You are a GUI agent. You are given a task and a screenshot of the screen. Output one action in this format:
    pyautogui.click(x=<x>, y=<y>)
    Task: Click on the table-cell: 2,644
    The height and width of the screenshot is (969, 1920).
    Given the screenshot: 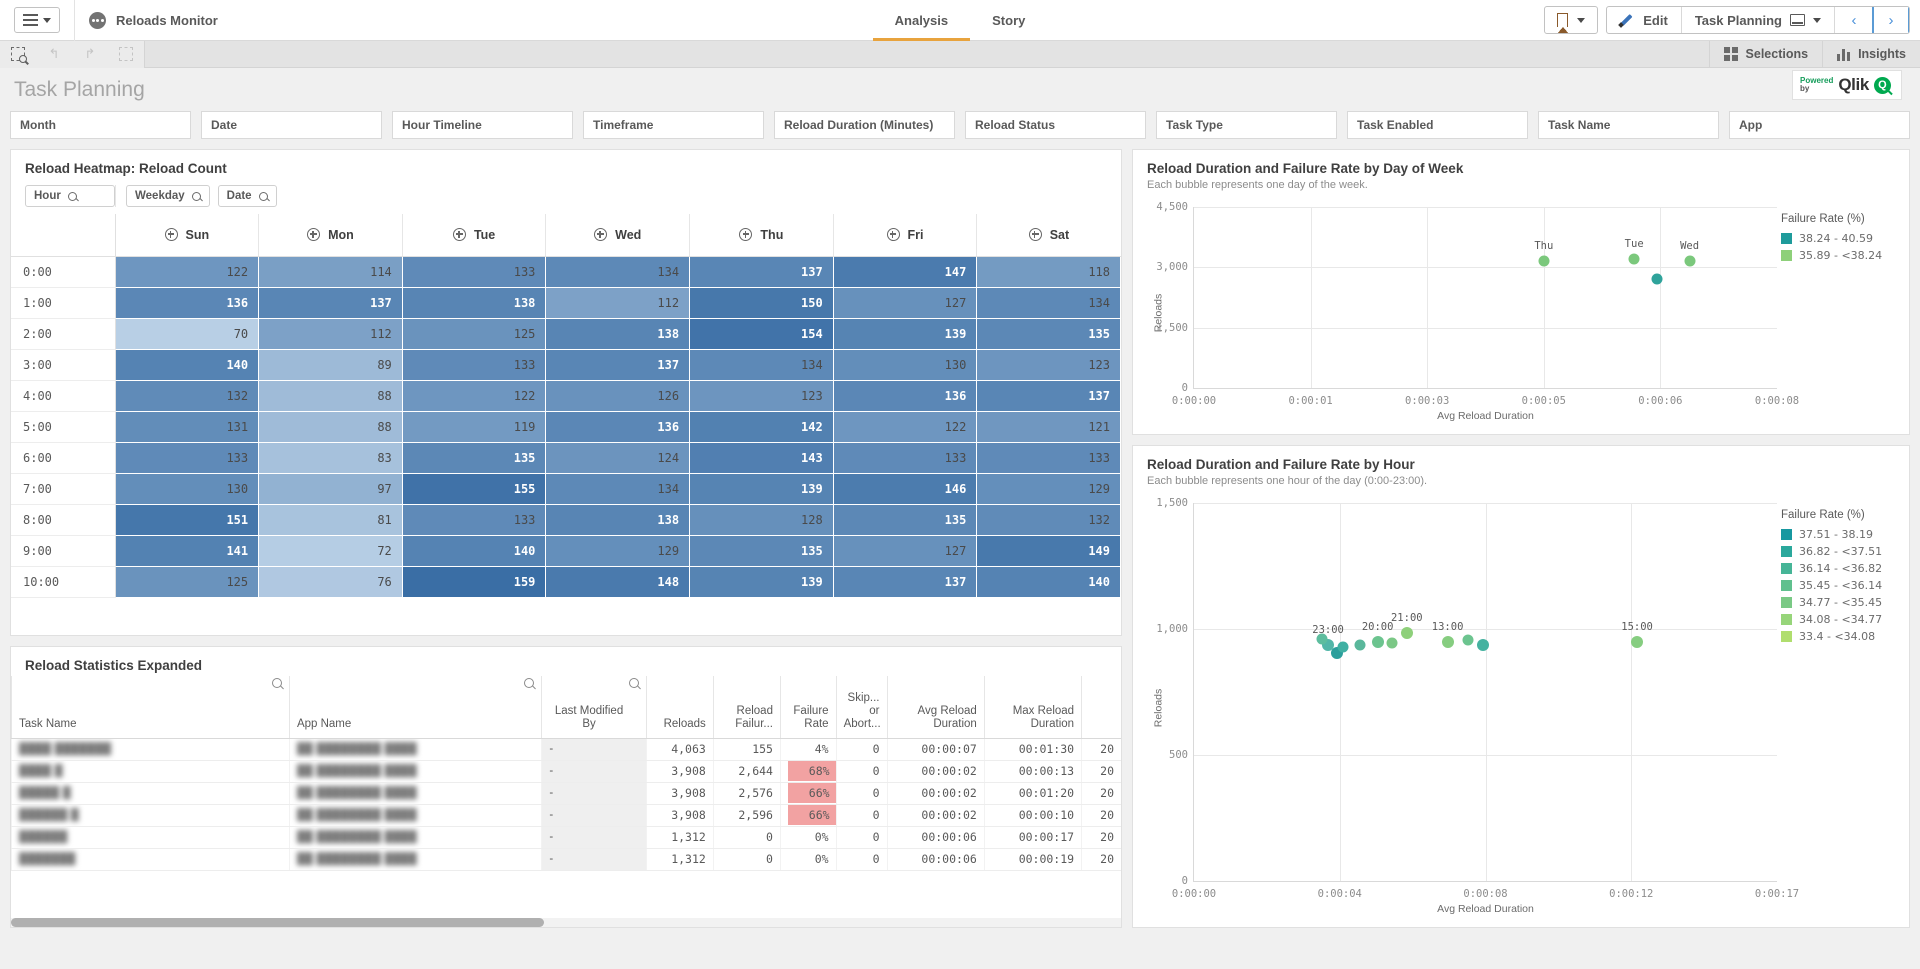 What is the action you would take?
    pyautogui.click(x=746, y=771)
    